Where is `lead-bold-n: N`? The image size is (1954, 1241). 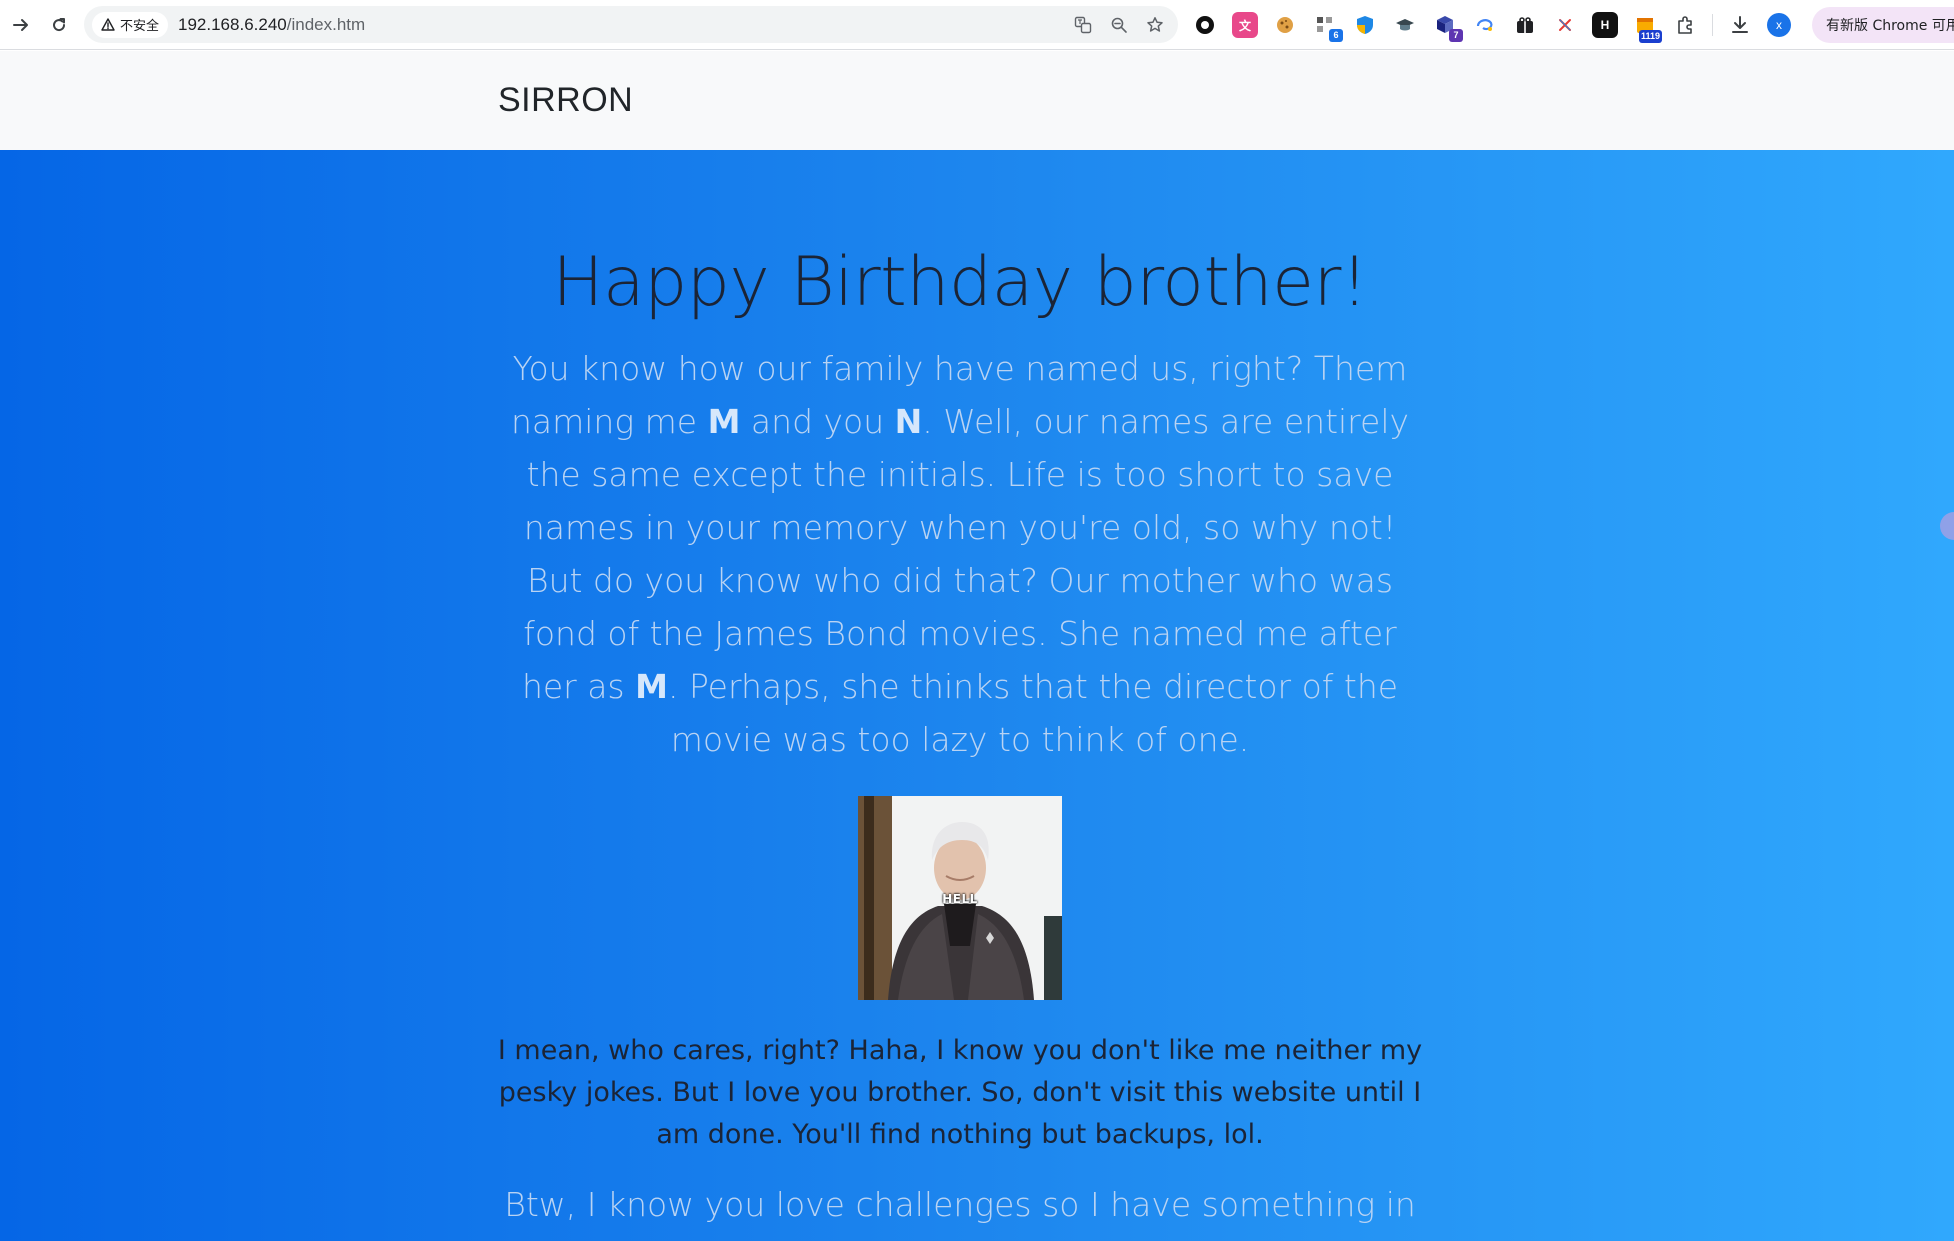
lead-bold-n: N is located at coordinates (908, 421).